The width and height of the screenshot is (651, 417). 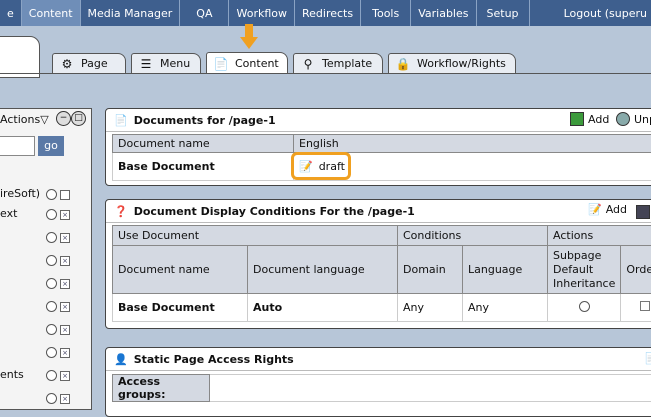 I want to click on document-name-cell: Base Document, so click(x=203, y=167).